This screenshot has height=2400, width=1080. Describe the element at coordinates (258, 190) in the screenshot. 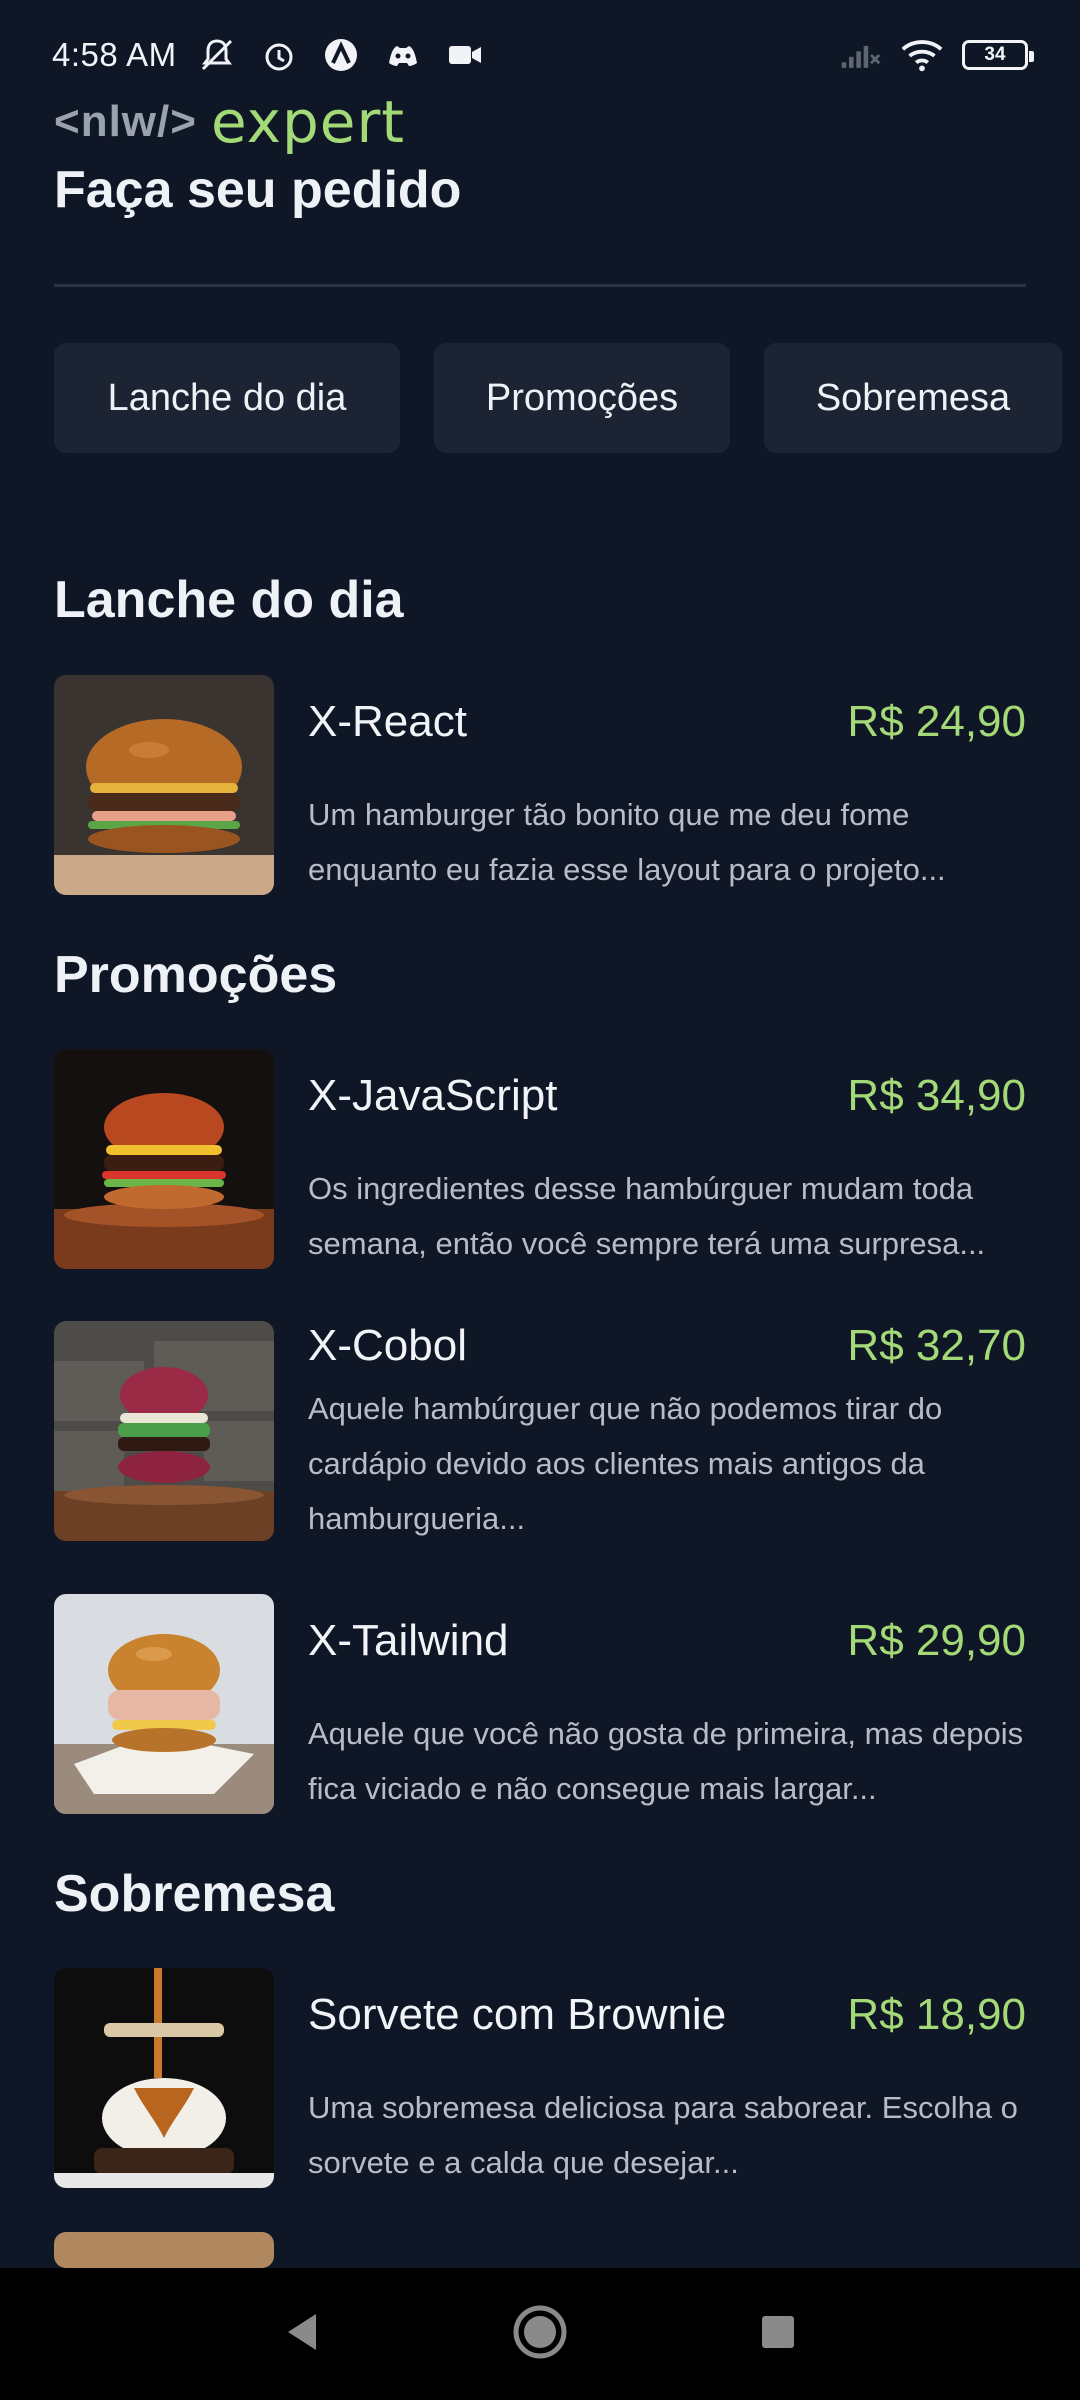

I see `page-title: Faça seu pedido` at that location.